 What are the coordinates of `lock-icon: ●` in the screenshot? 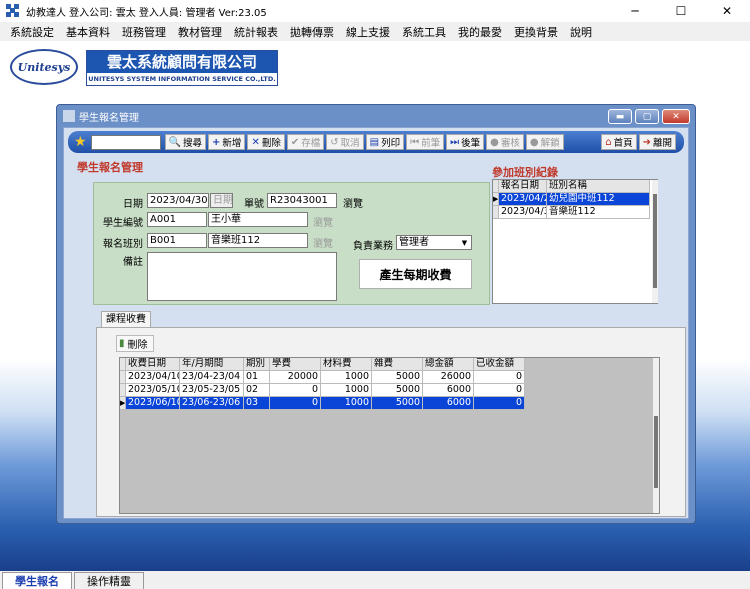 It's located at (494, 142).